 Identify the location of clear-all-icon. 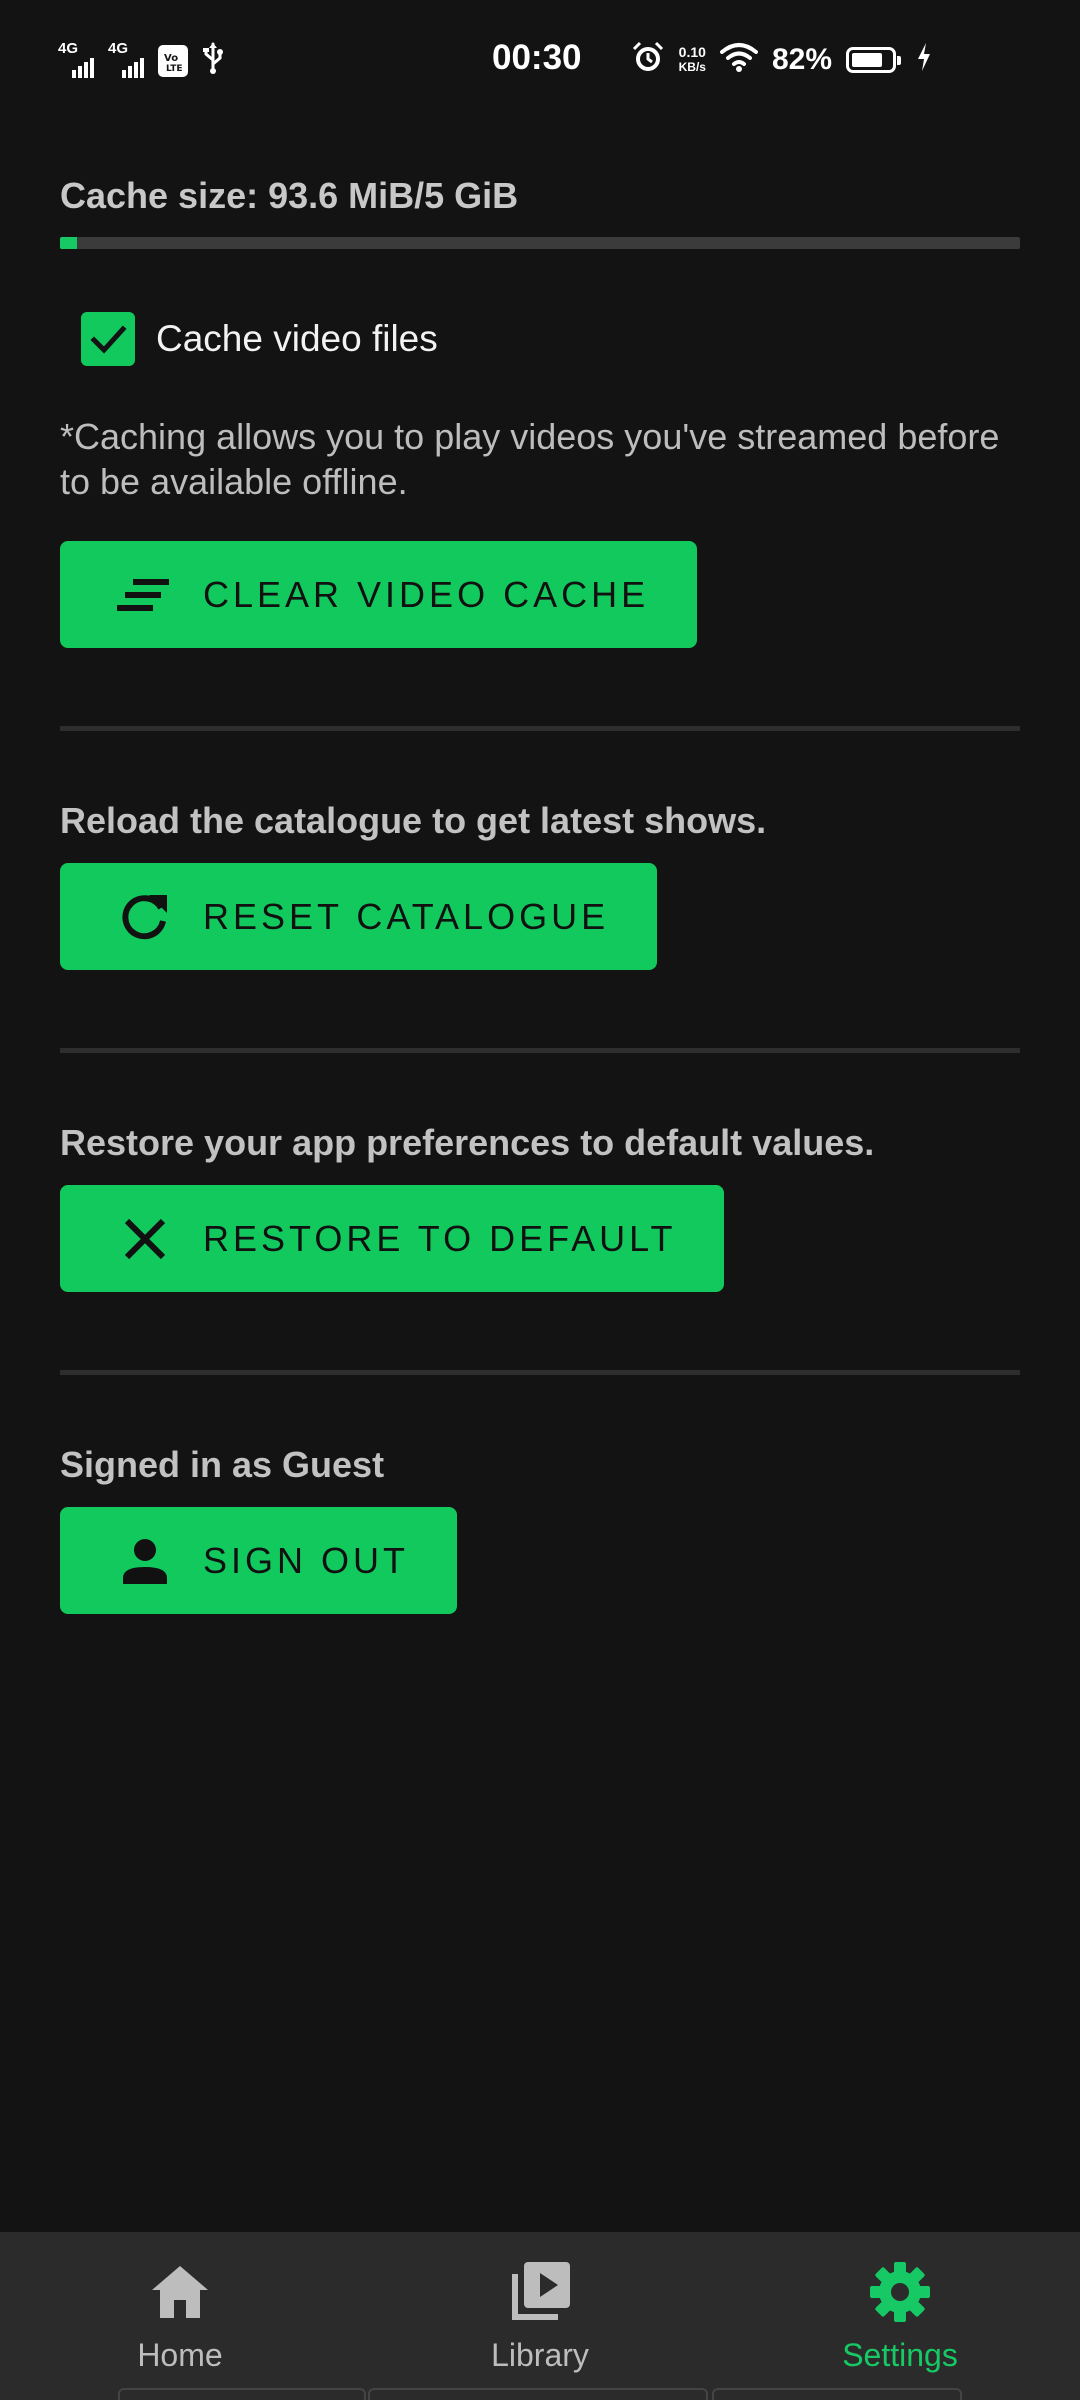
(145, 595).